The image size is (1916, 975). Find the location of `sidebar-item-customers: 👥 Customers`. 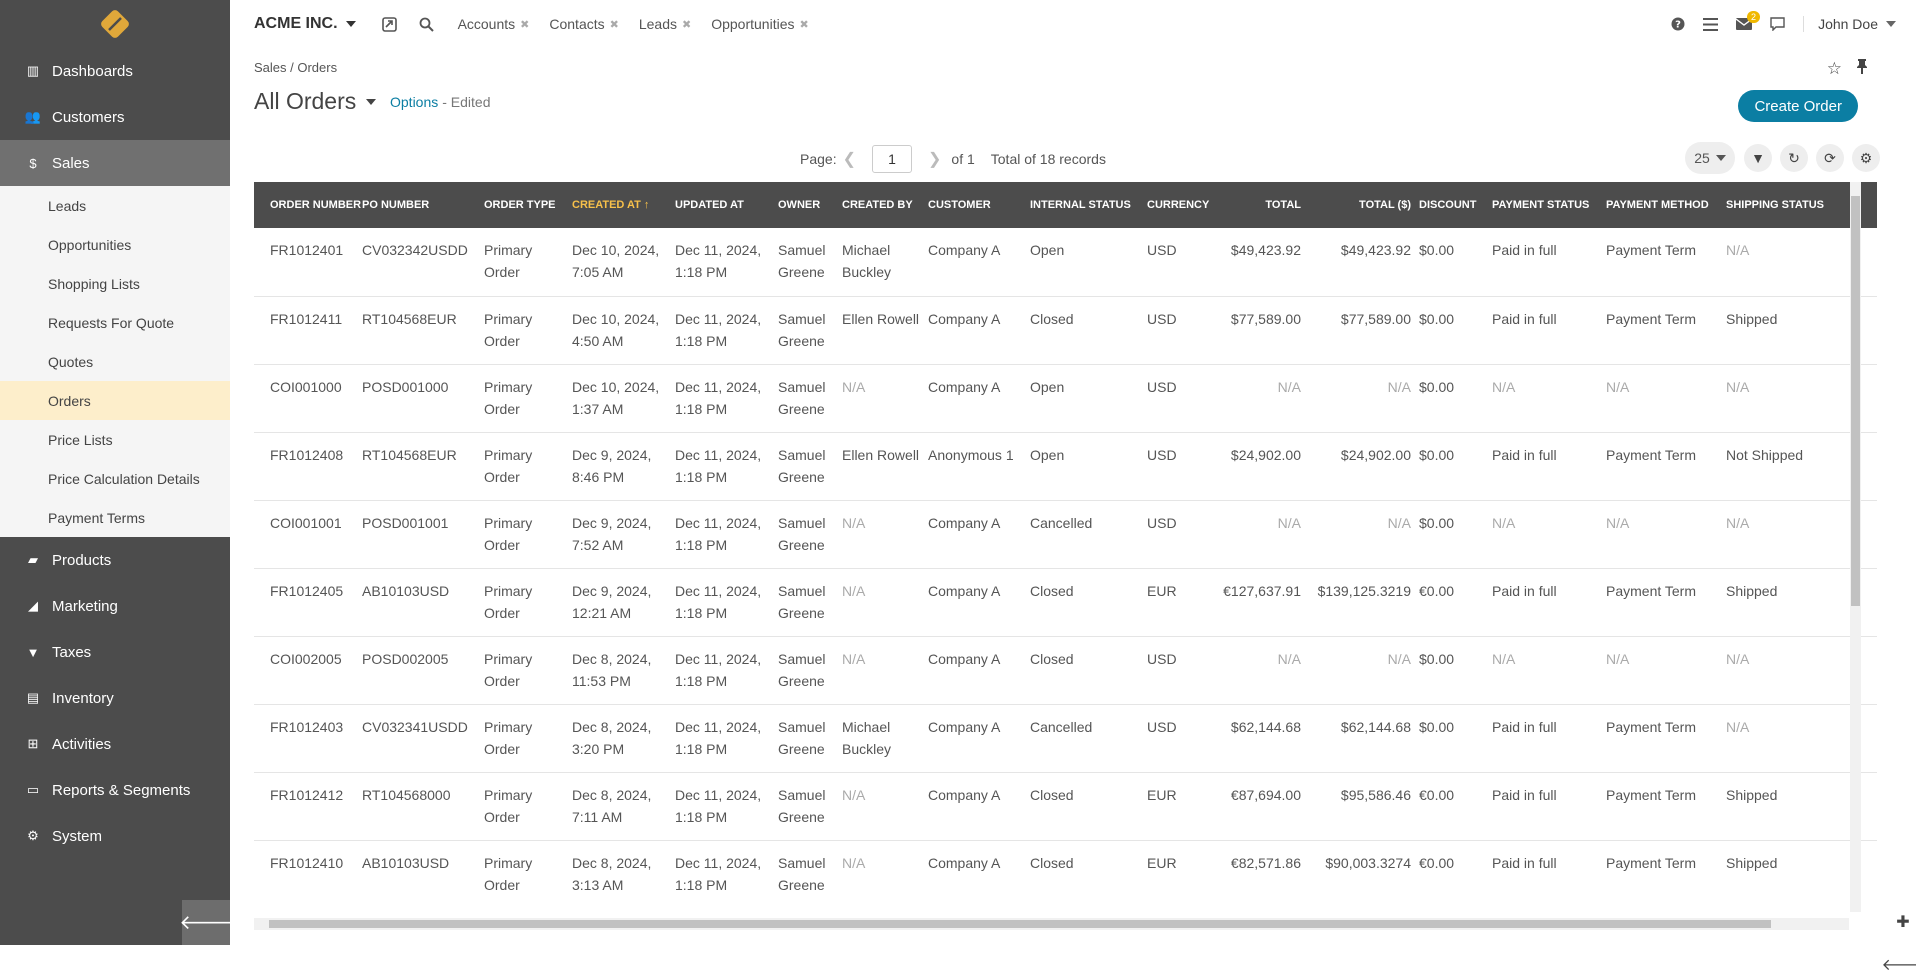

sidebar-item-customers: 👥 Customers is located at coordinates (115, 117).